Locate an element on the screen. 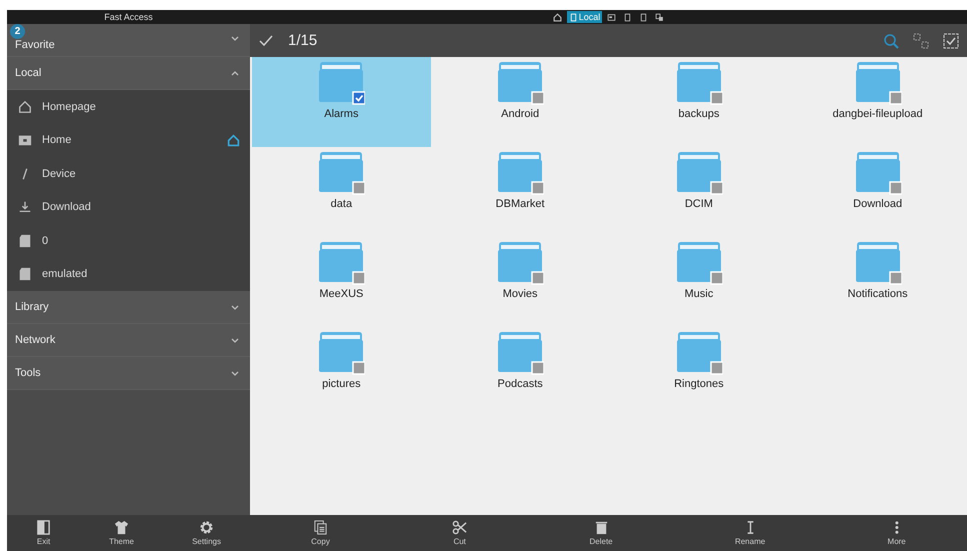 The image size is (967, 551). shirt-icon is located at coordinates (122, 527).